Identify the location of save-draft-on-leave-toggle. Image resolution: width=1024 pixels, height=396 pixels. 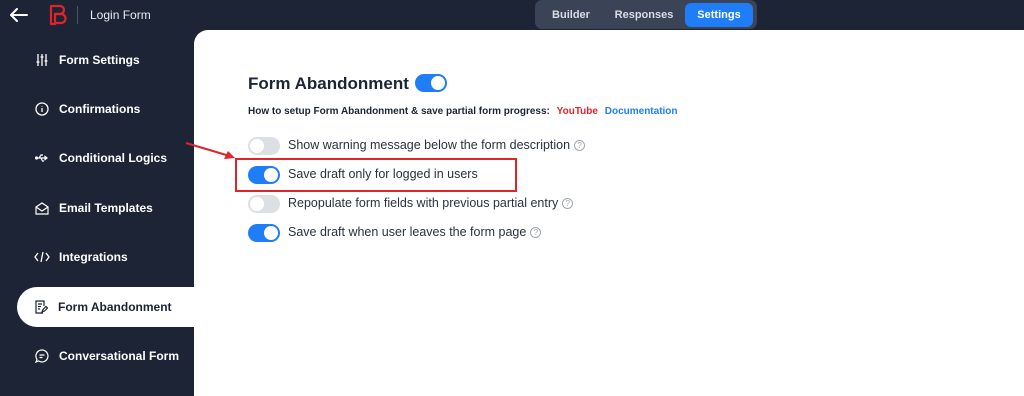
(264, 233).